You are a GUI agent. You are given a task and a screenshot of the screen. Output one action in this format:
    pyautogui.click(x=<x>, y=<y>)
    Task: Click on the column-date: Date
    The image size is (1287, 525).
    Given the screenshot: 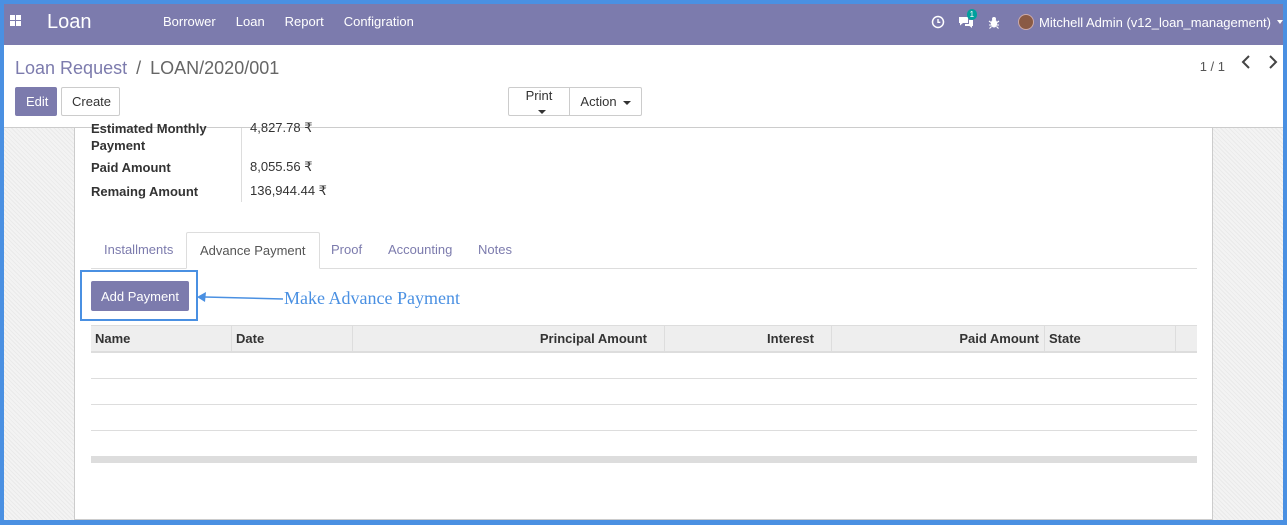 What is the action you would take?
    pyautogui.click(x=292, y=339)
    